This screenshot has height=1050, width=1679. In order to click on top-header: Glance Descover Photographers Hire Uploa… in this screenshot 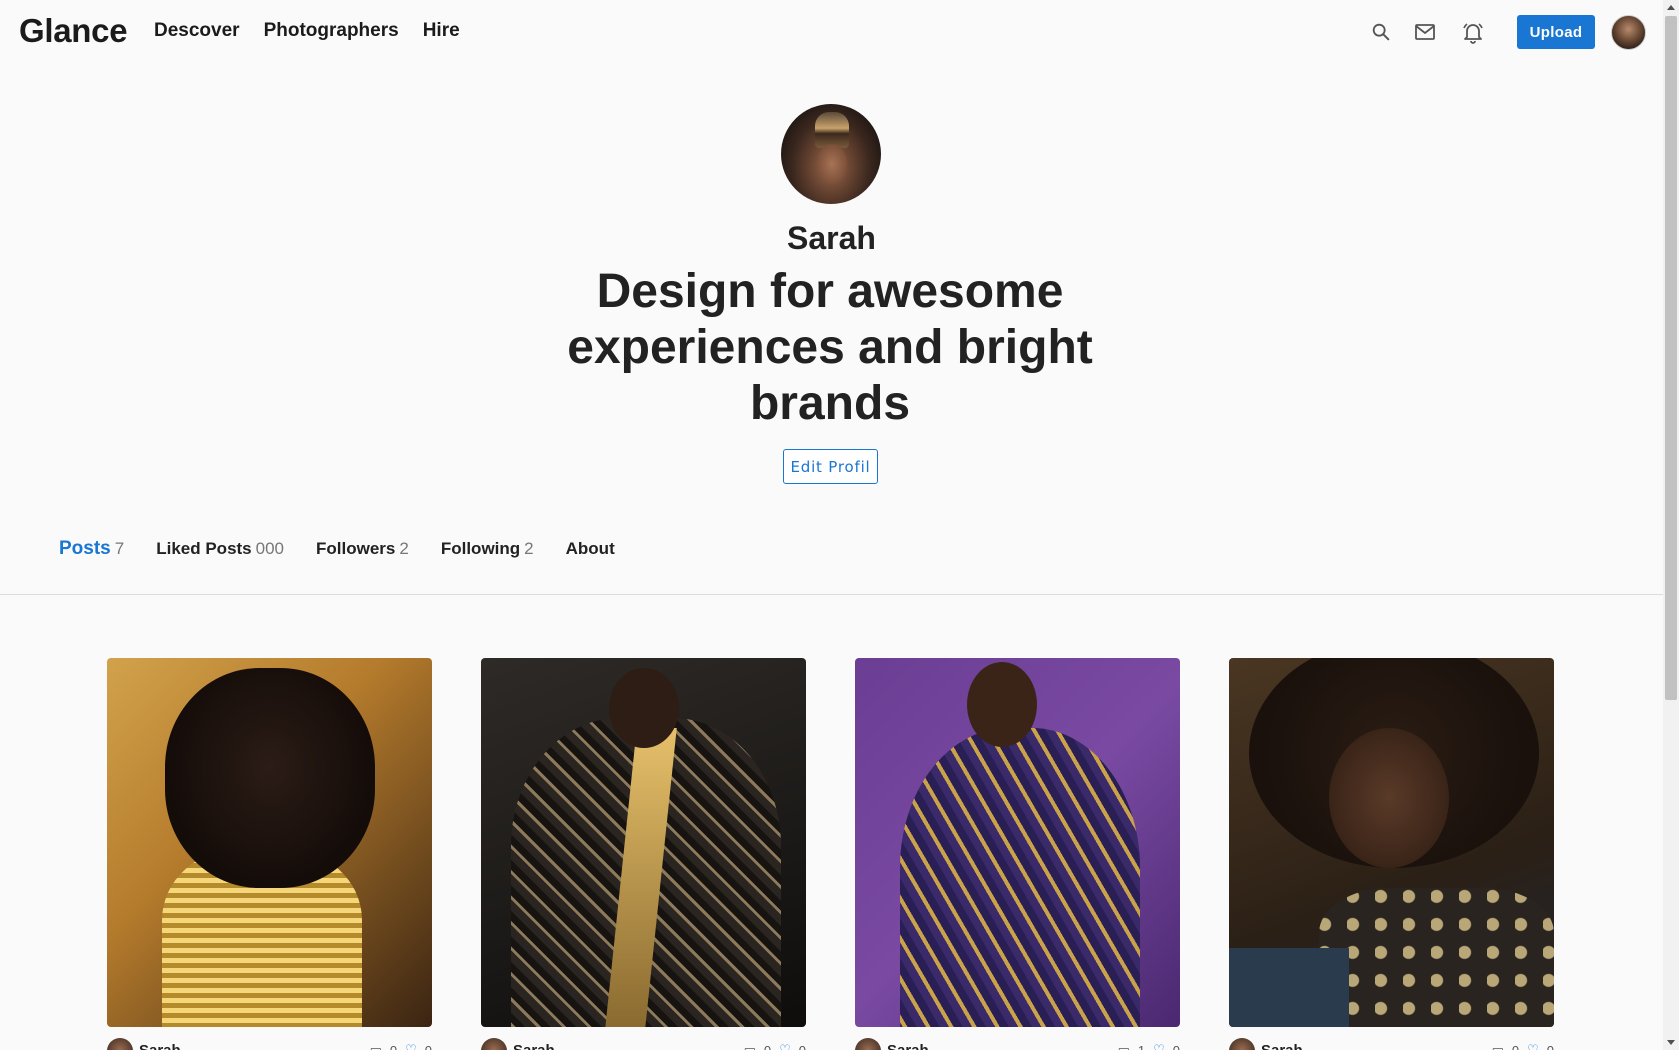, I will do `click(831, 32)`.